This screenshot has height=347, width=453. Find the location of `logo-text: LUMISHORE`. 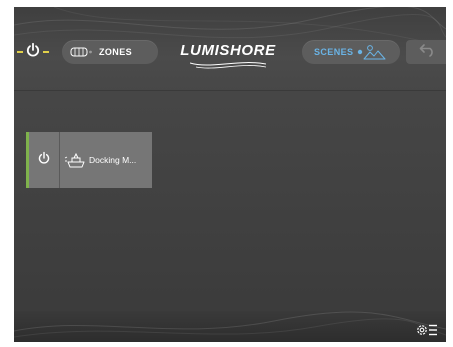

logo-text: LUMISHORE is located at coordinates (228, 50).